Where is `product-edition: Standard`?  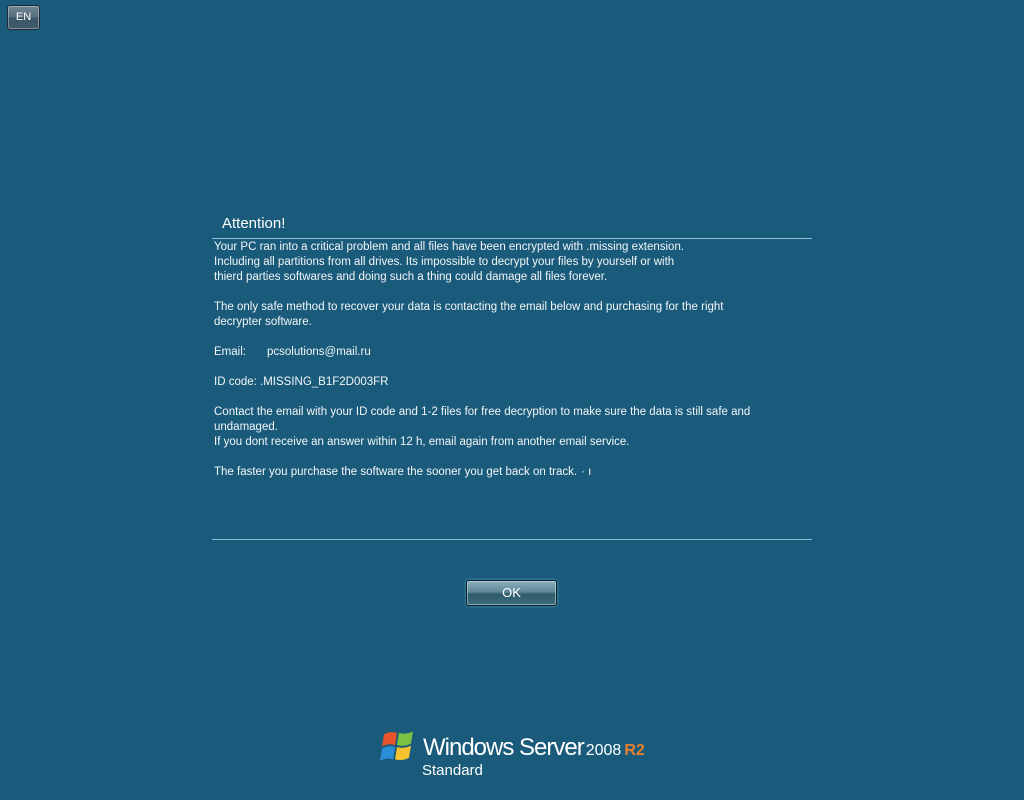 product-edition: Standard is located at coordinates (452, 770).